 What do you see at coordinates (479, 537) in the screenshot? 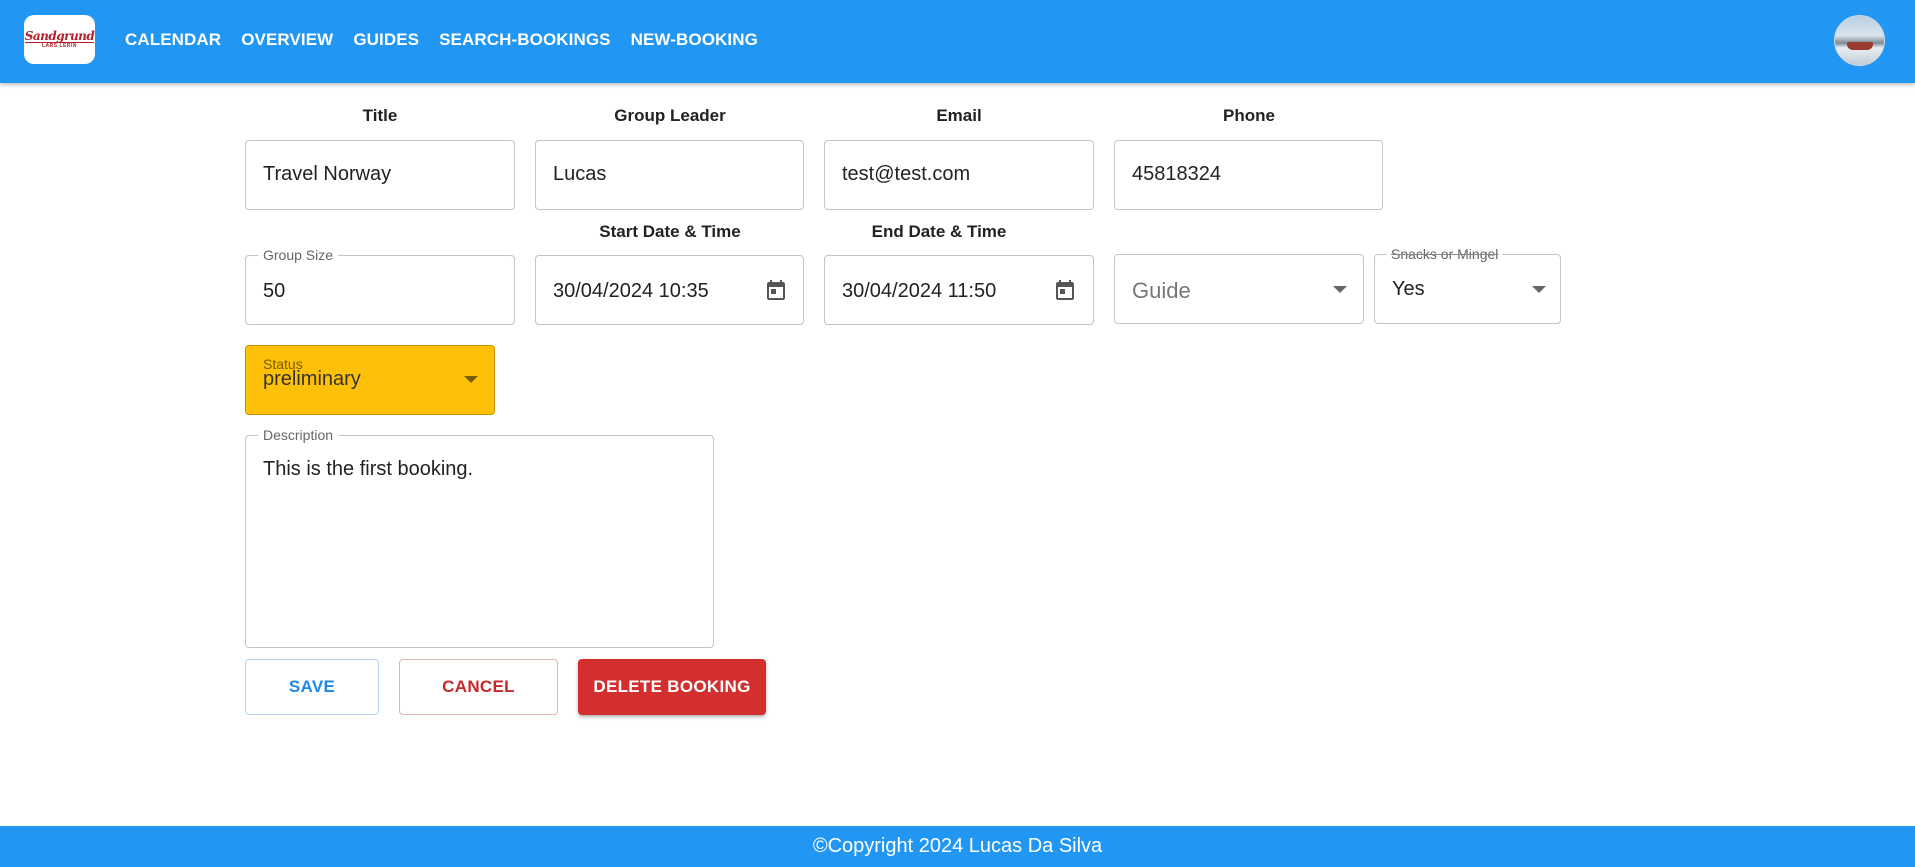
I see `description-field: Description This is the first booking.` at bounding box center [479, 537].